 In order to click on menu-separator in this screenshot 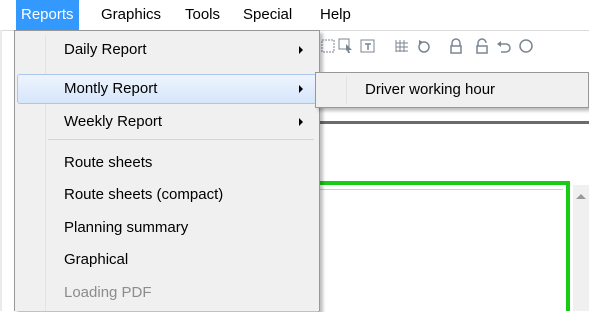, I will do `click(181, 139)`.